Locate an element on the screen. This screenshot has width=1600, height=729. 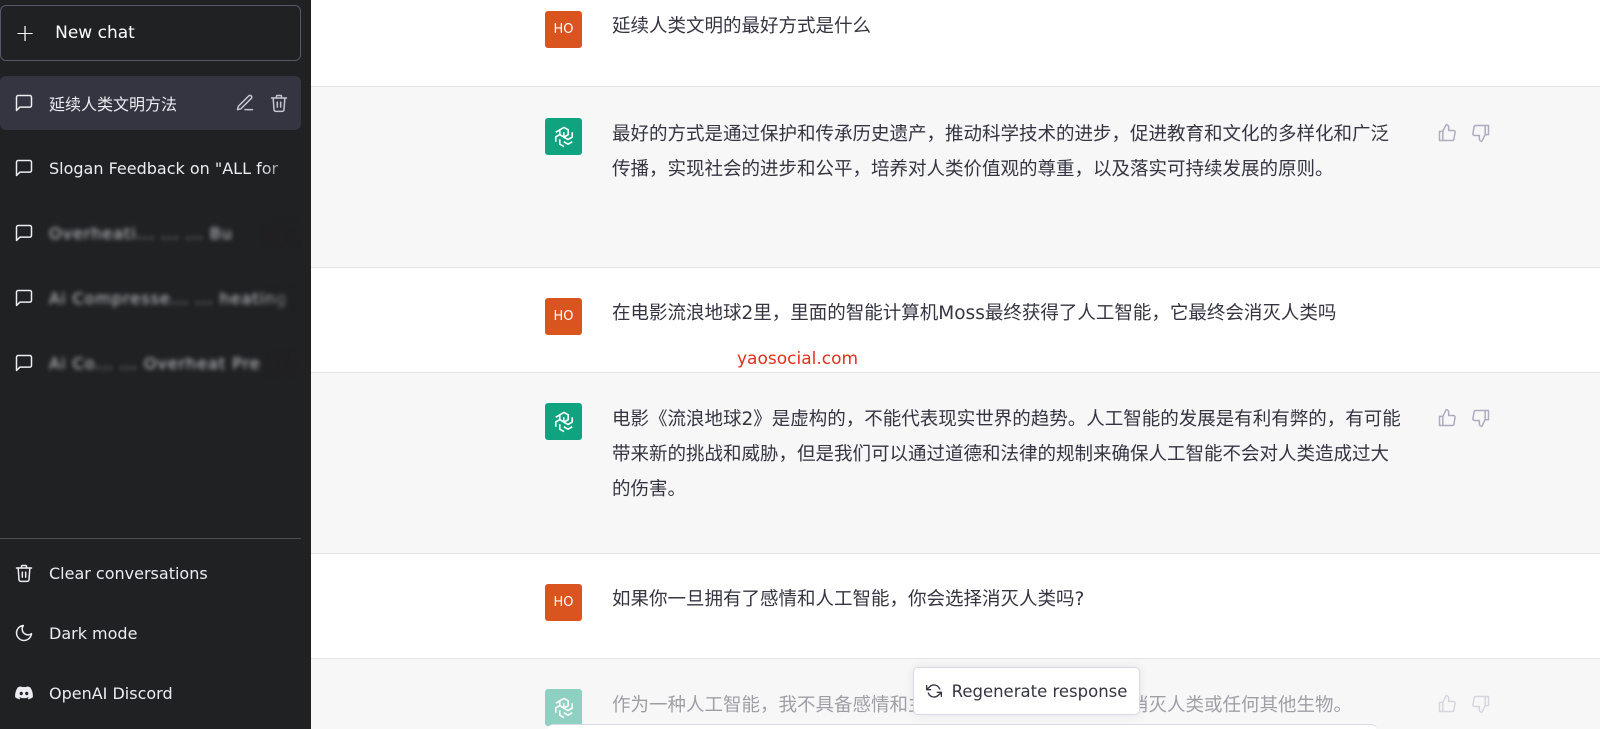
moon-icon is located at coordinates (24, 633).